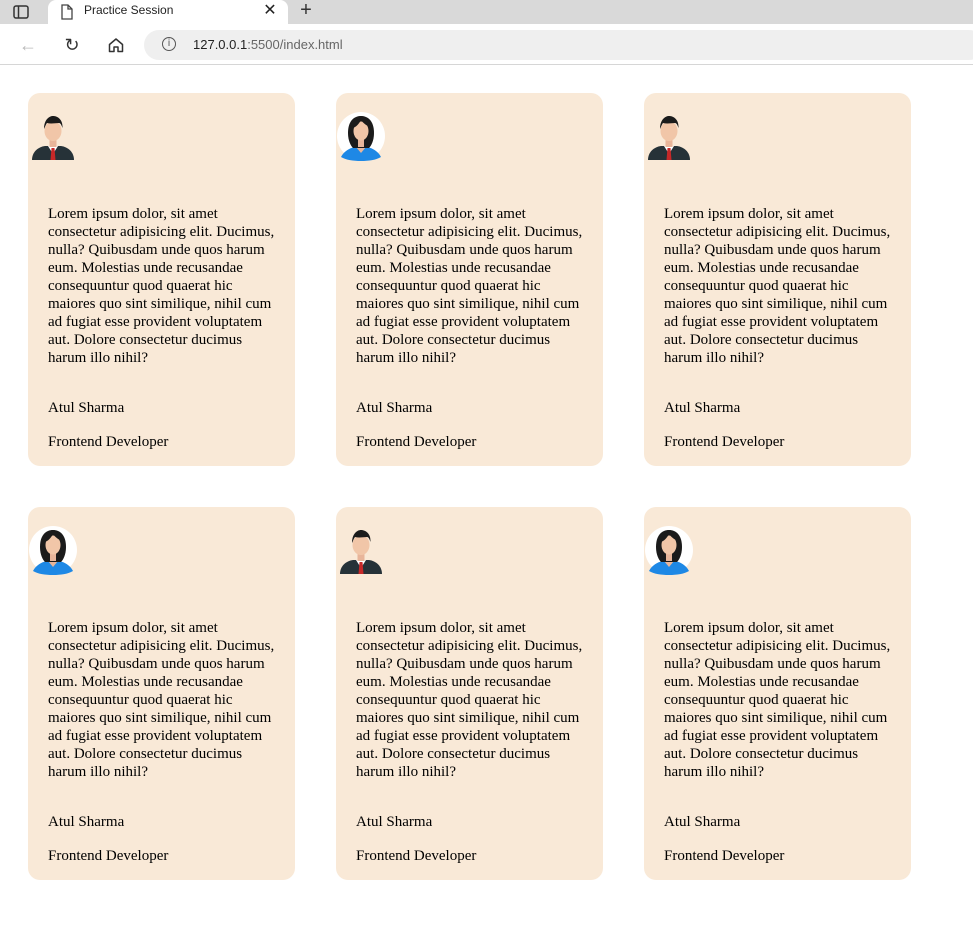 The image size is (973, 926). I want to click on site-info-icon: i, so click(169, 44).